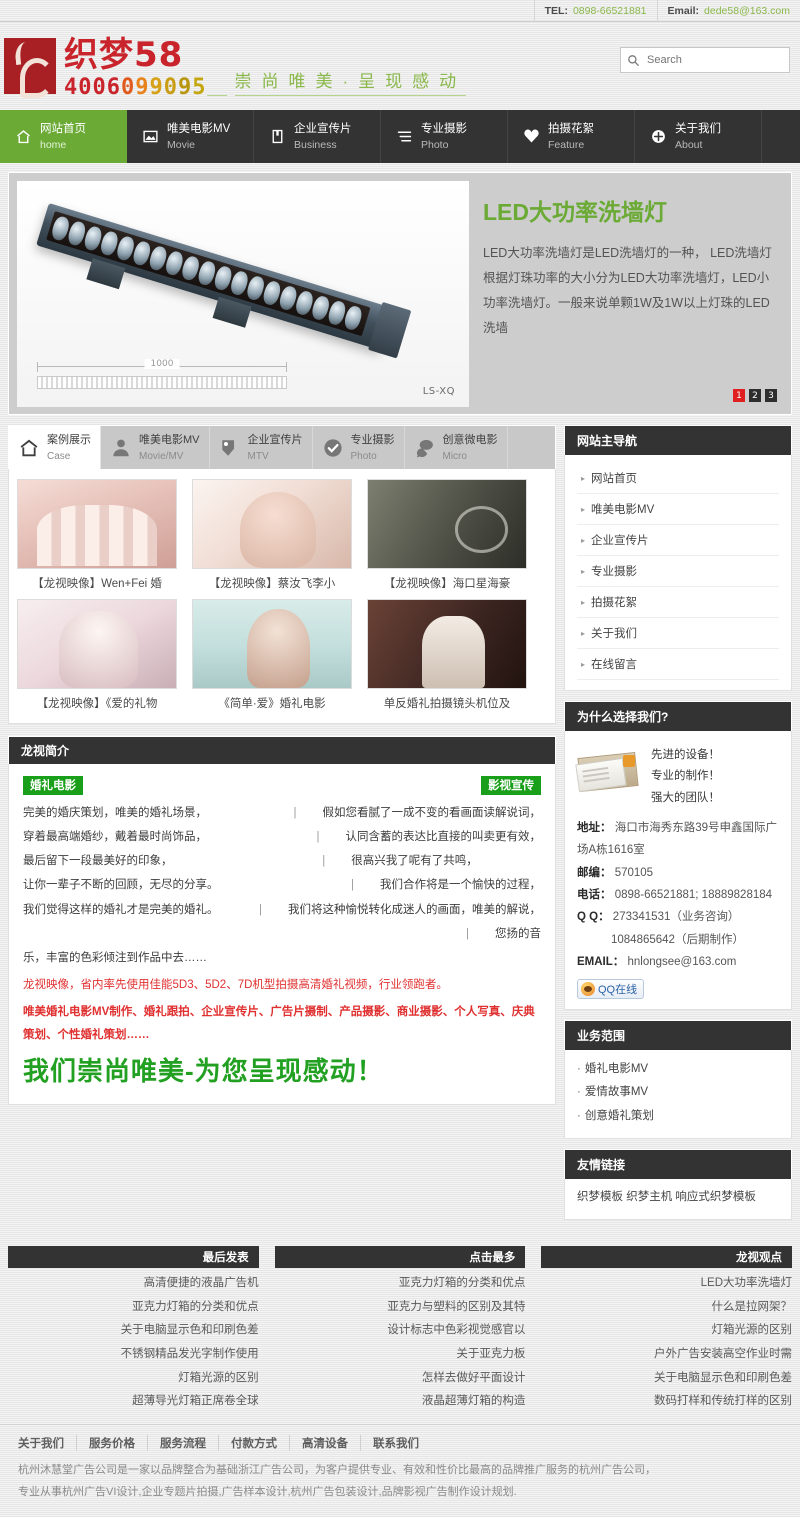 The height and width of the screenshot is (1517, 800). Describe the element at coordinates (739, 395) in the screenshot. I see `banner-dot-1: 1` at that location.